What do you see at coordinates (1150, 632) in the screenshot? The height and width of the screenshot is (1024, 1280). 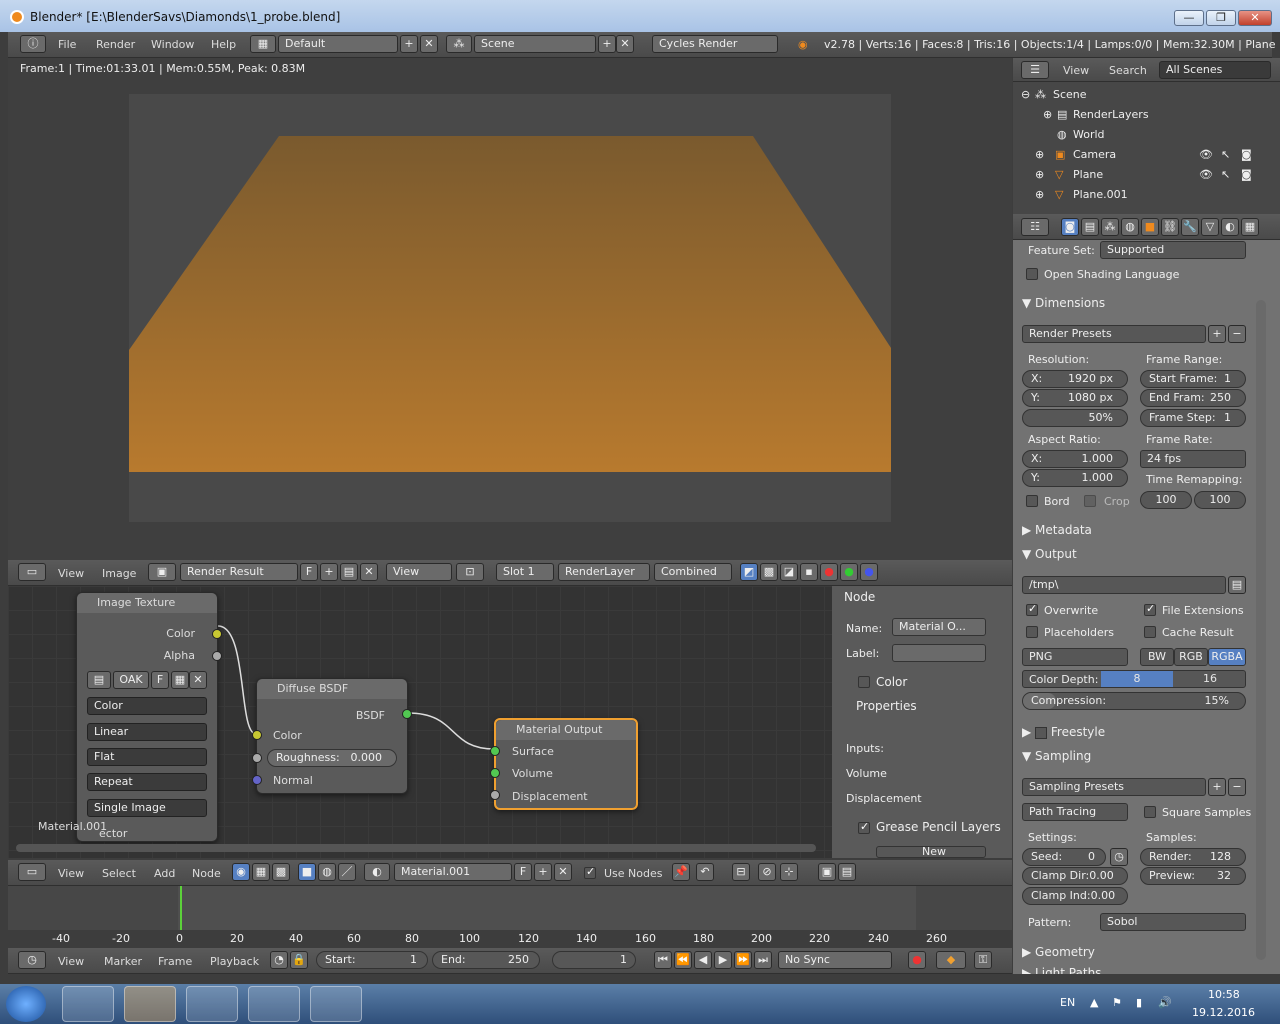 I see `cache-result-checkbox` at bounding box center [1150, 632].